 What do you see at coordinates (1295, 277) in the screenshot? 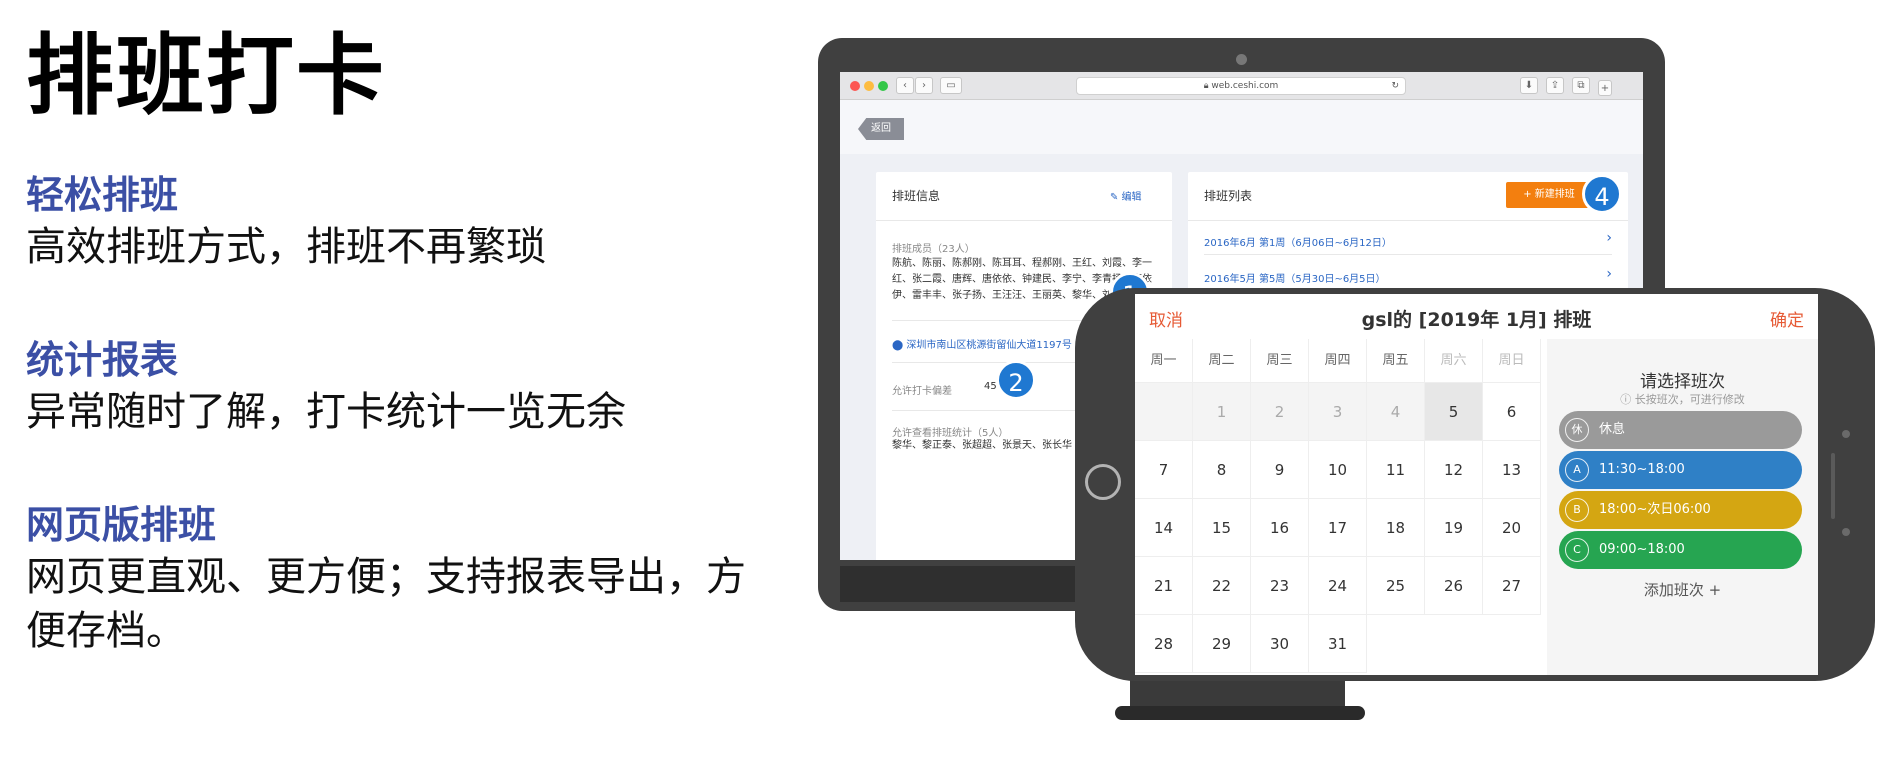
I see `schedule-list-item: 2016年5月 第5周（5月30日~6月5日）` at bounding box center [1295, 277].